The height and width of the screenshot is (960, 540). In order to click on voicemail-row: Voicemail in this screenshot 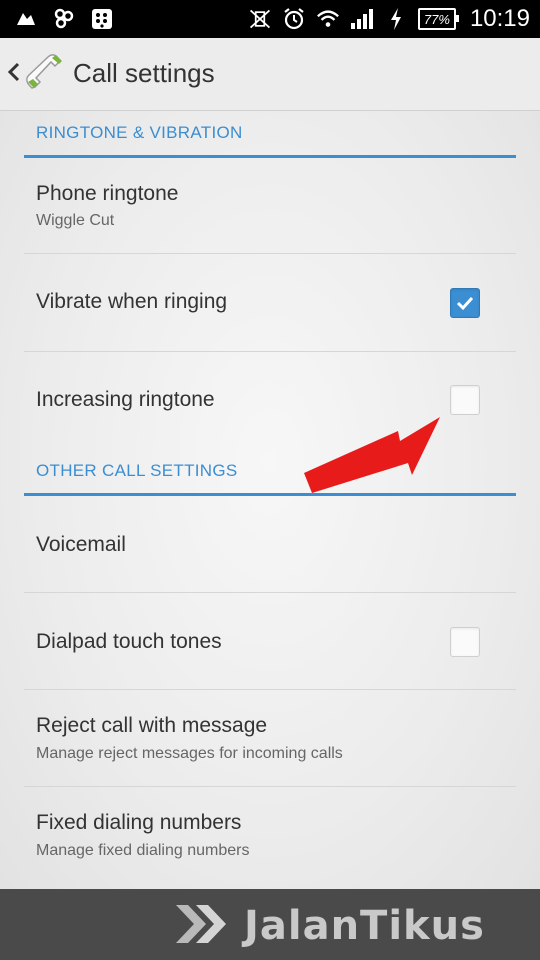, I will do `click(270, 544)`.